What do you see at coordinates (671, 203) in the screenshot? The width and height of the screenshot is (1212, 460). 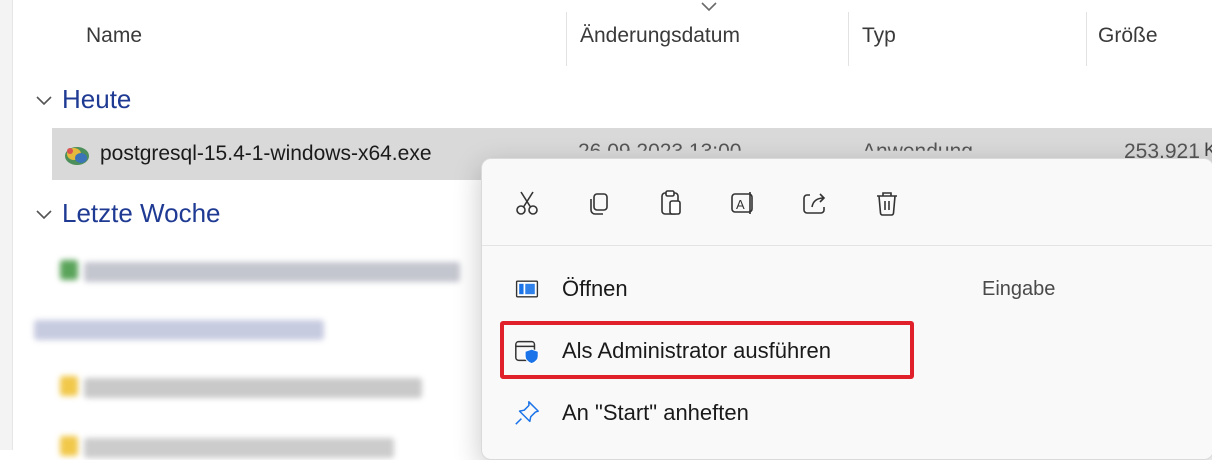 I see `paste-icon` at bounding box center [671, 203].